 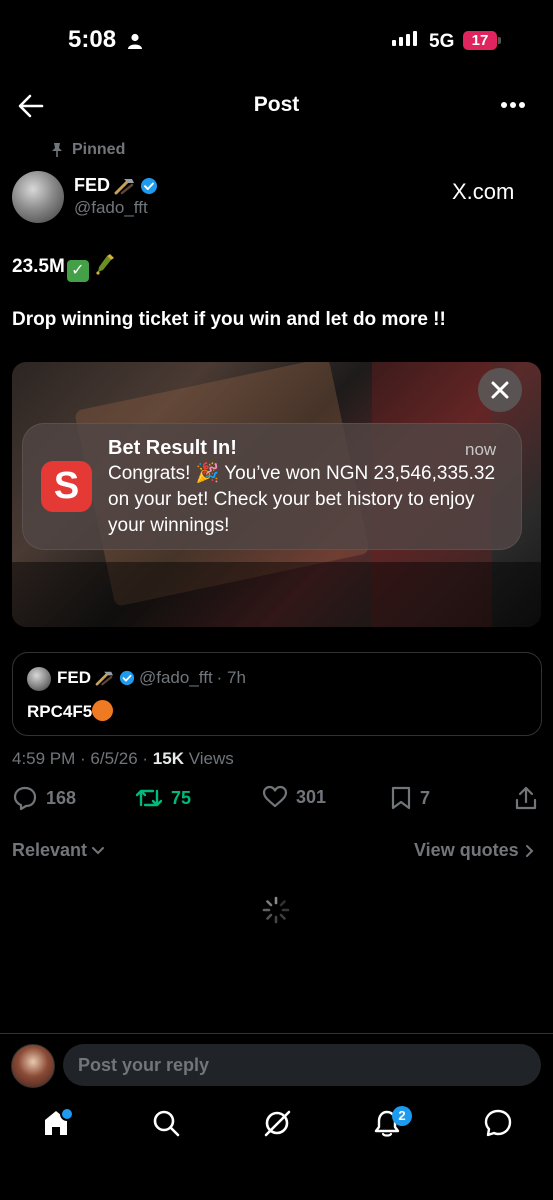 What do you see at coordinates (208, 758) in the screenshot?
I see `views-label: Views` at bounding box center [208, 758].